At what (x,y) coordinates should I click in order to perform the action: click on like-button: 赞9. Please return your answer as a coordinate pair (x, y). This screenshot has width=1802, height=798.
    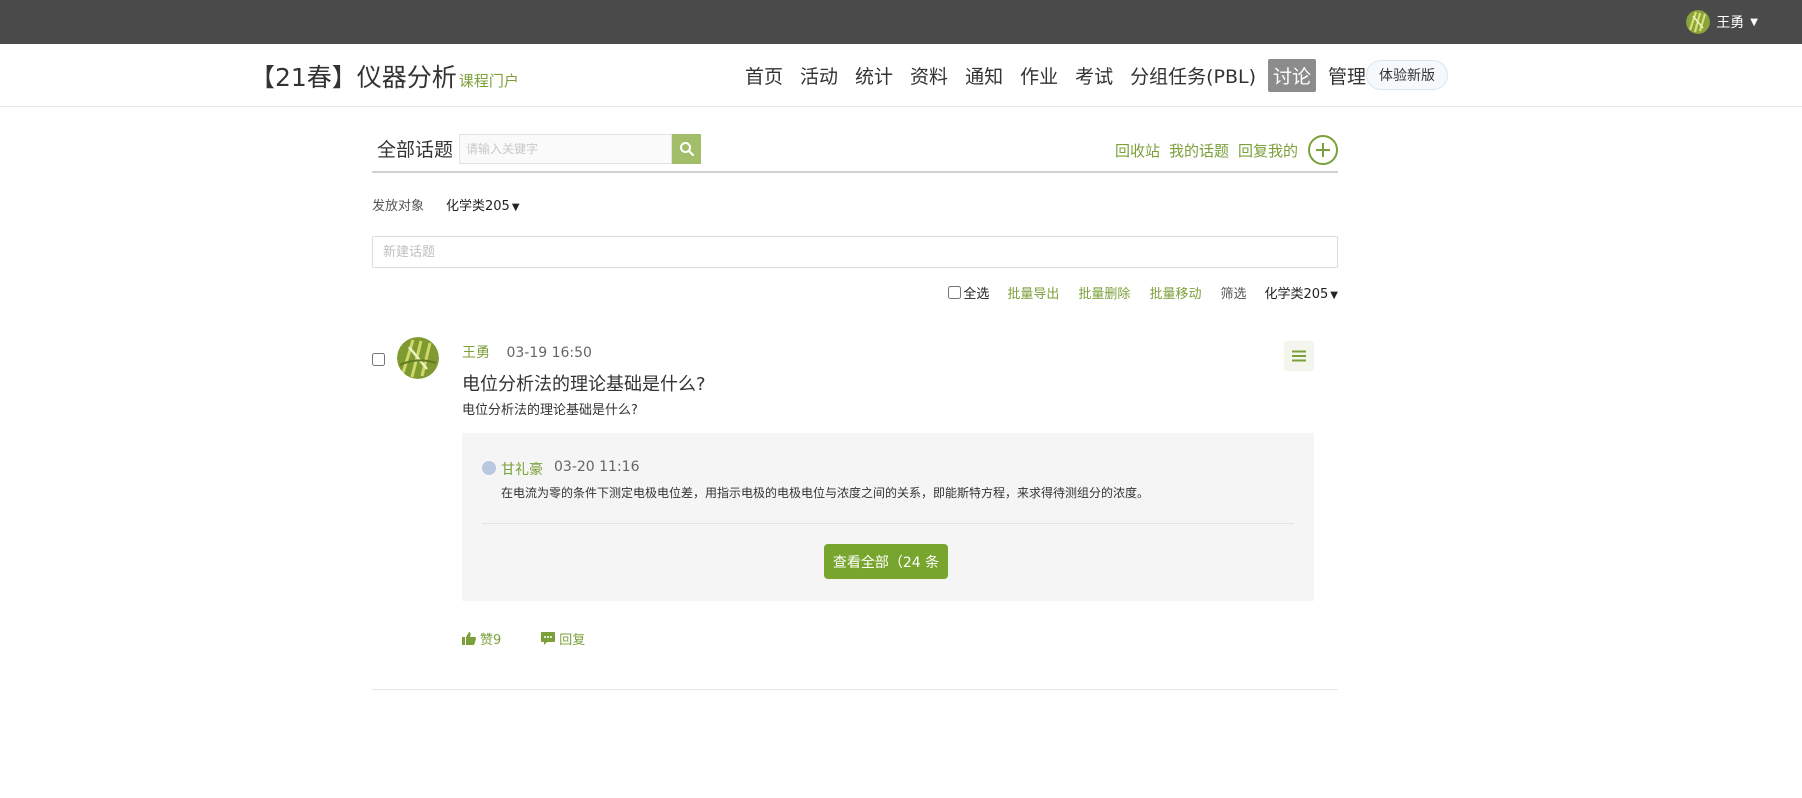
    Looking at the image, I should click on (481, 638).